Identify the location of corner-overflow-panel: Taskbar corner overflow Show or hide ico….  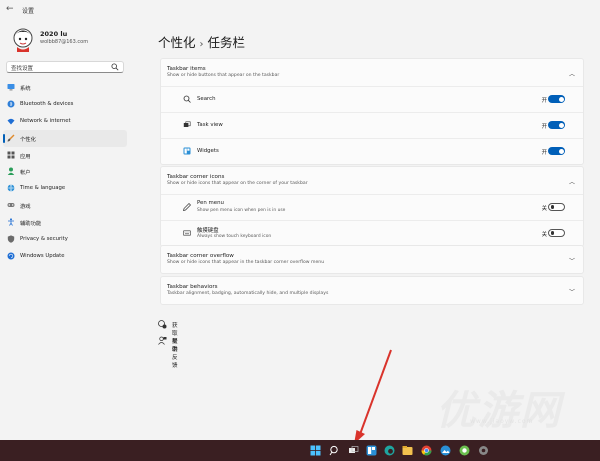
(372, 259).